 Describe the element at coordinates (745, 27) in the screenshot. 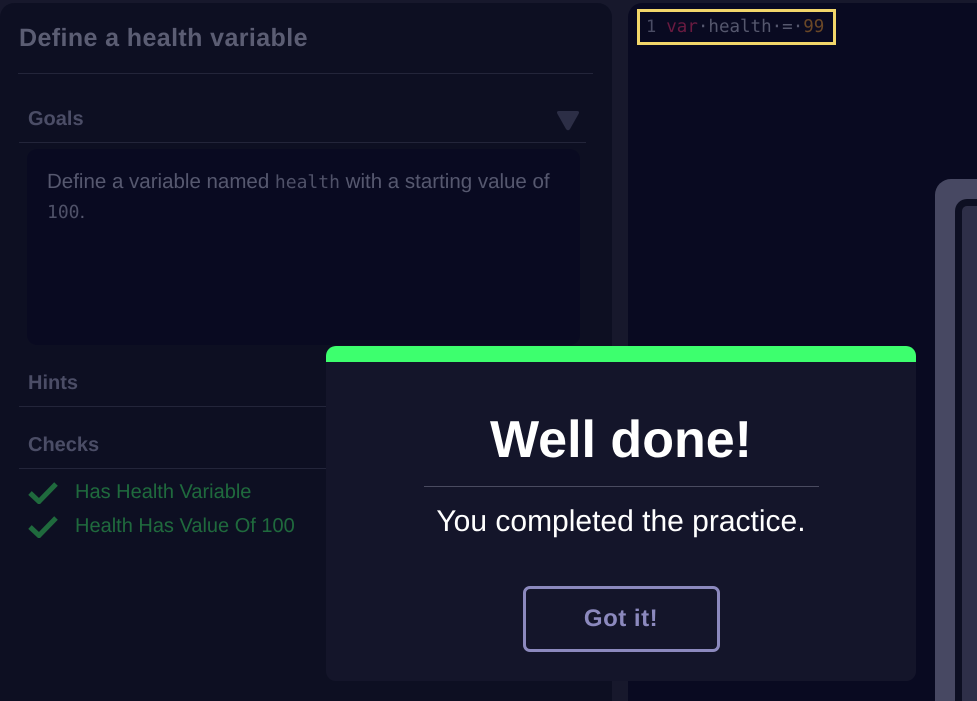

I see `code-line: var·health·=·99` at that location.